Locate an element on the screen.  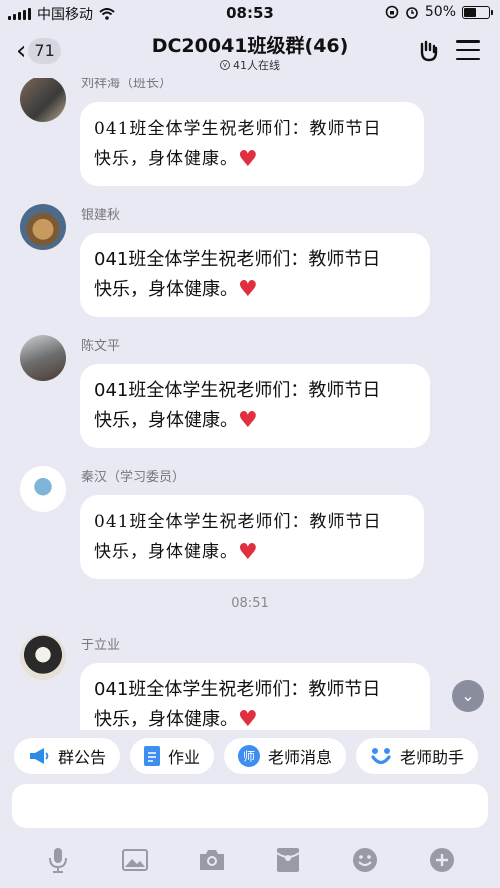
sender-name: 于立业 is located at coordinates (101, 645).